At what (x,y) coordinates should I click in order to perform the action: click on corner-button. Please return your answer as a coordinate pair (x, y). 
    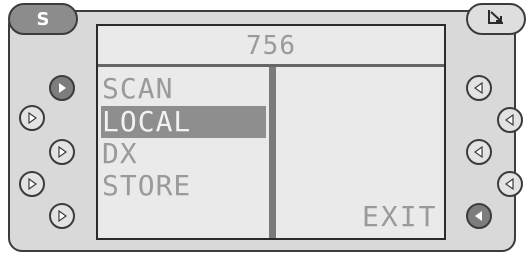
    Looking at the image, I should click on (496, 19).